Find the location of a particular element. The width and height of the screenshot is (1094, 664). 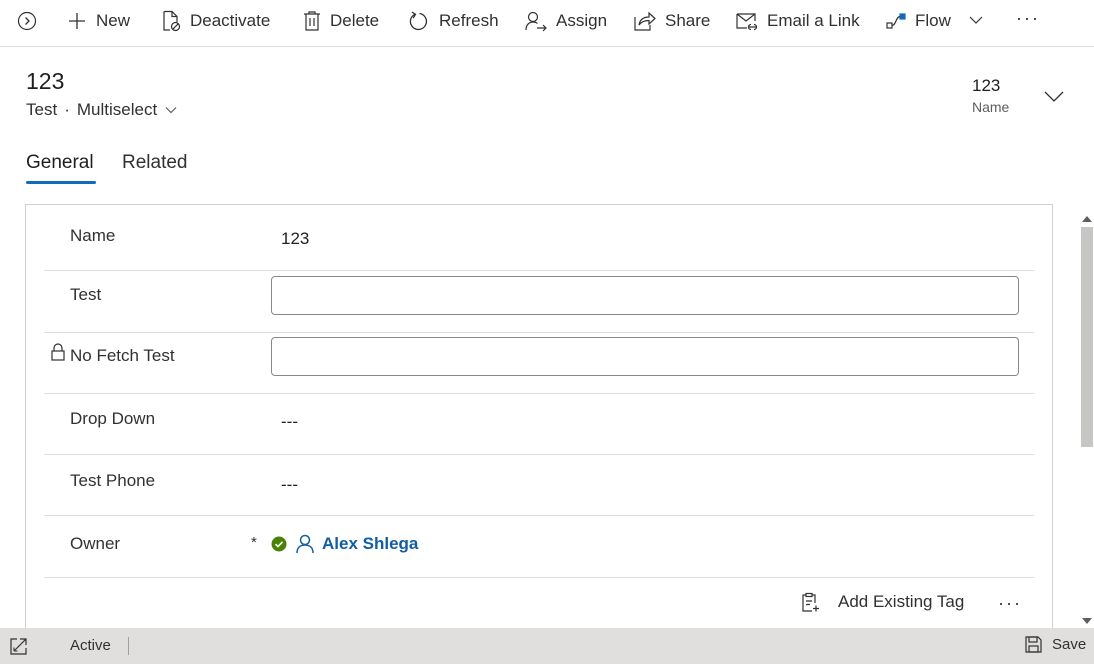

owner-lookup: Alex Shlega is located at coordinates (344, 544).